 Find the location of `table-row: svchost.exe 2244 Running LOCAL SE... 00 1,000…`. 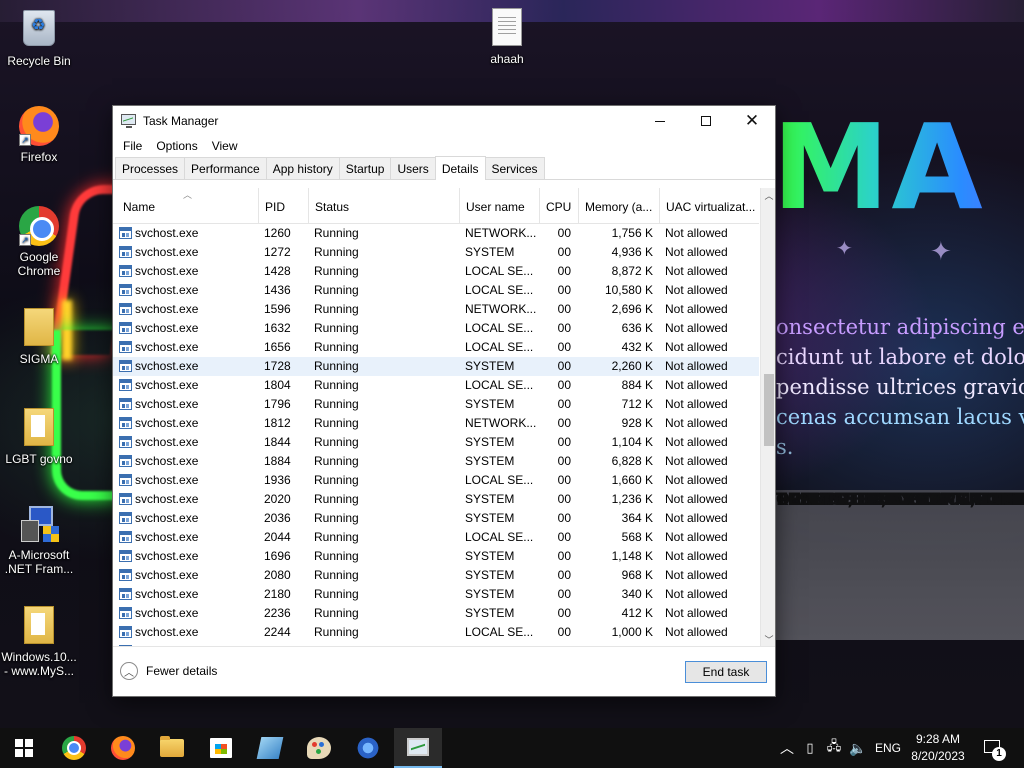

table-row: svchost.exe 2244 Running LOCAL SE... 00 1,000… is located at coordinates (436, 632).